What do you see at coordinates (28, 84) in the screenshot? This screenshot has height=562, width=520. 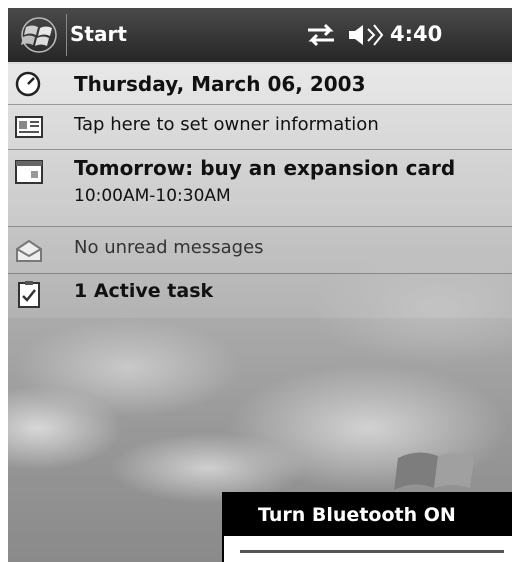 I see `clock-icon` at bounding box center [28, 84].